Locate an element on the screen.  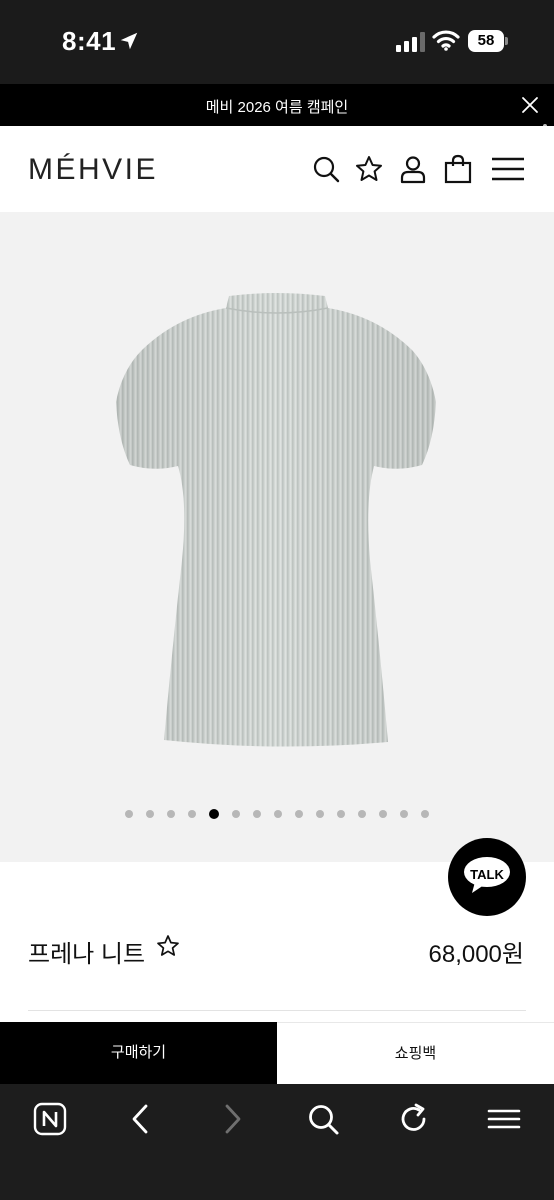
reload-icon is located at coordinates (414, 1119).